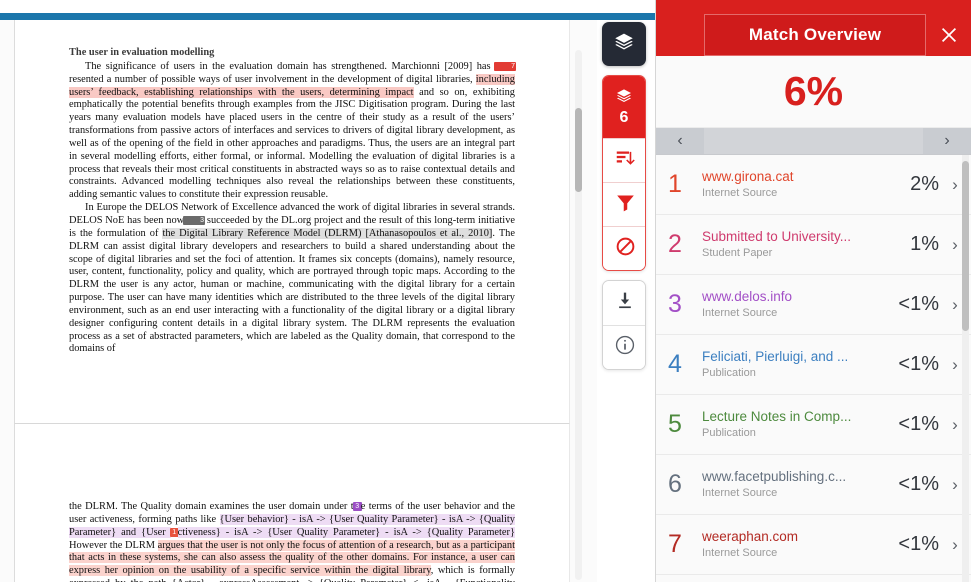 Image resolution: width=971 pixels, height=582 pixels. Describe the element at coordinates (327, 16) in the screenshot. I see `top-blue-bar` at that location.